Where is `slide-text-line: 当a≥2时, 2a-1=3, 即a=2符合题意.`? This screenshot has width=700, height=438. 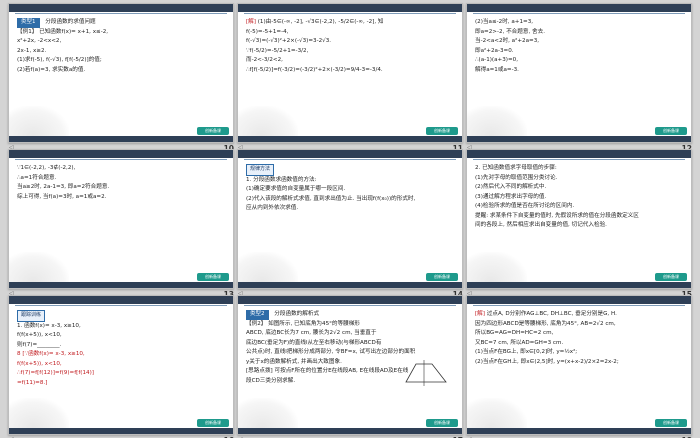
slide-text-line: 当a≥2时, 2a-1=3, 即a=2符合题意. is located at coordinates (121, 188).